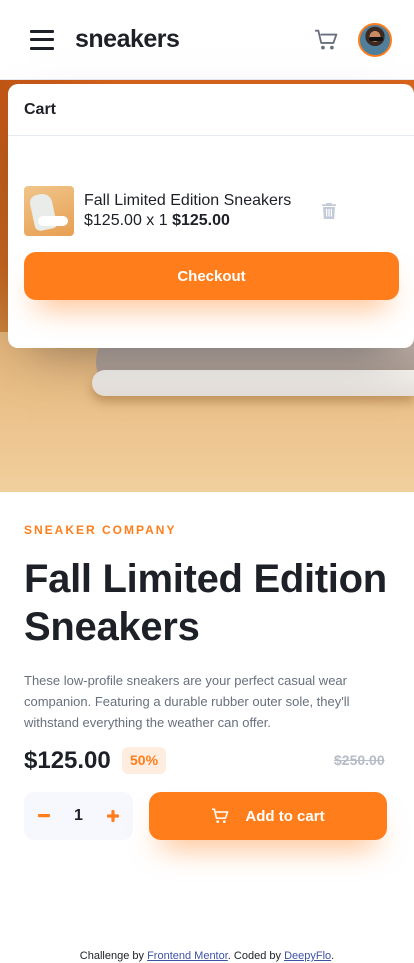 This screenshot has height=963, width=414. What do you see at coordinates (359, 760) in the screenshot?
I see `original-price: $250.00` at bounding box center [359, 760].